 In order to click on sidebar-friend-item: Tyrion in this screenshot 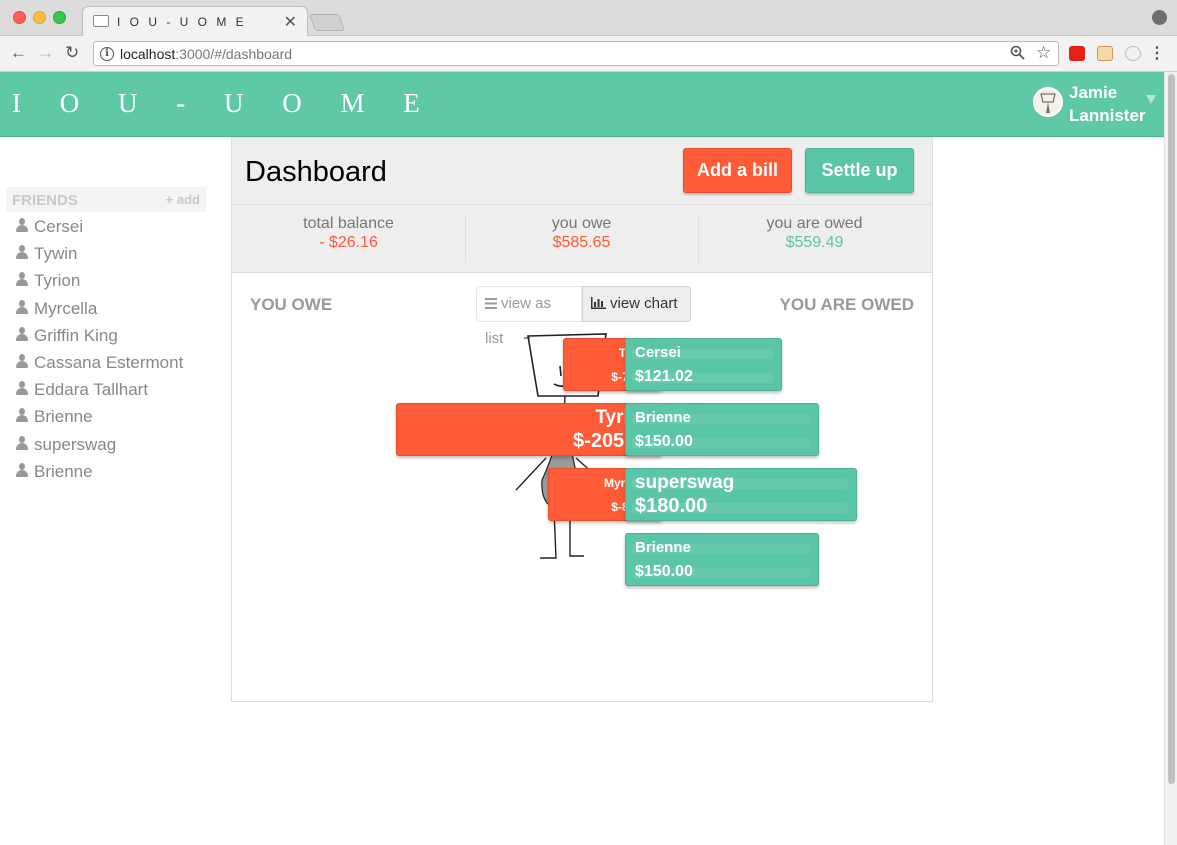, I will do `click(48, 282)`.